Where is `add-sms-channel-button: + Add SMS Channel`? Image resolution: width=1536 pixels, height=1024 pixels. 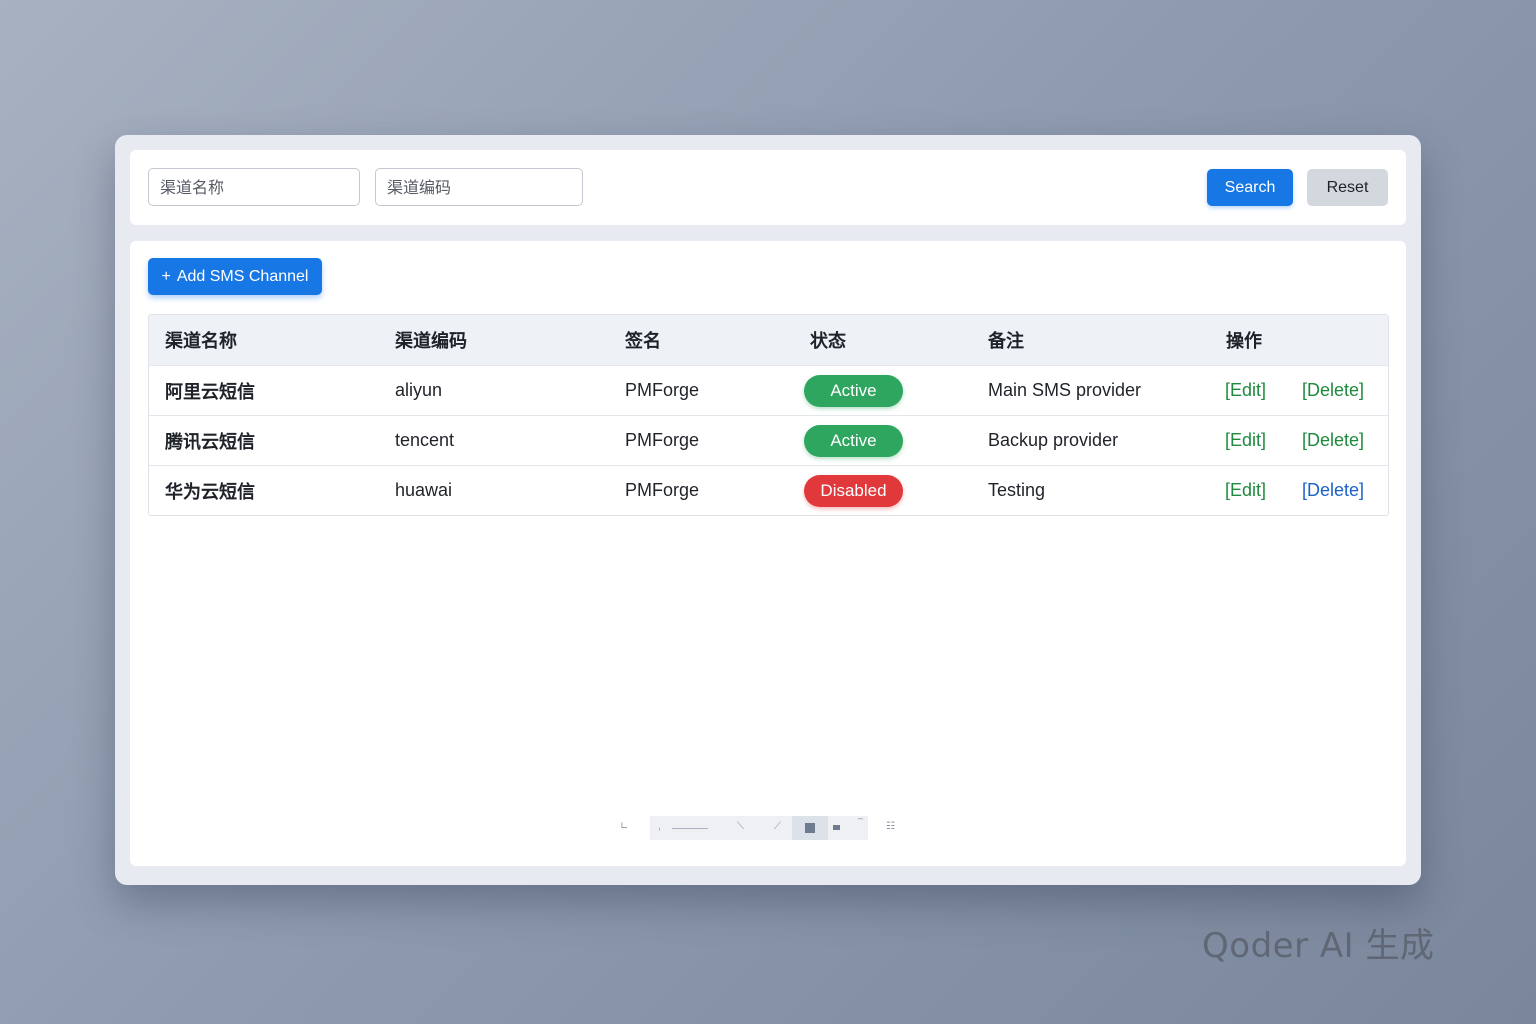 add-sms-channel-button: + Add SMS Channel is located at coordinates (235, 276).